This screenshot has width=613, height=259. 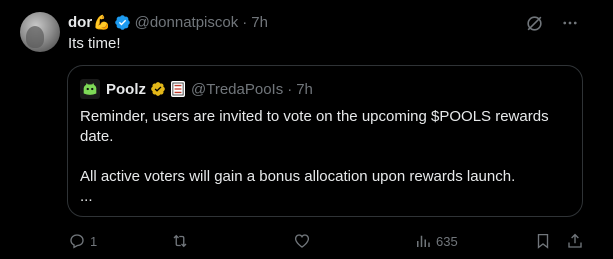 I want to click on post-time: 7h, so click(x=259, y=22).